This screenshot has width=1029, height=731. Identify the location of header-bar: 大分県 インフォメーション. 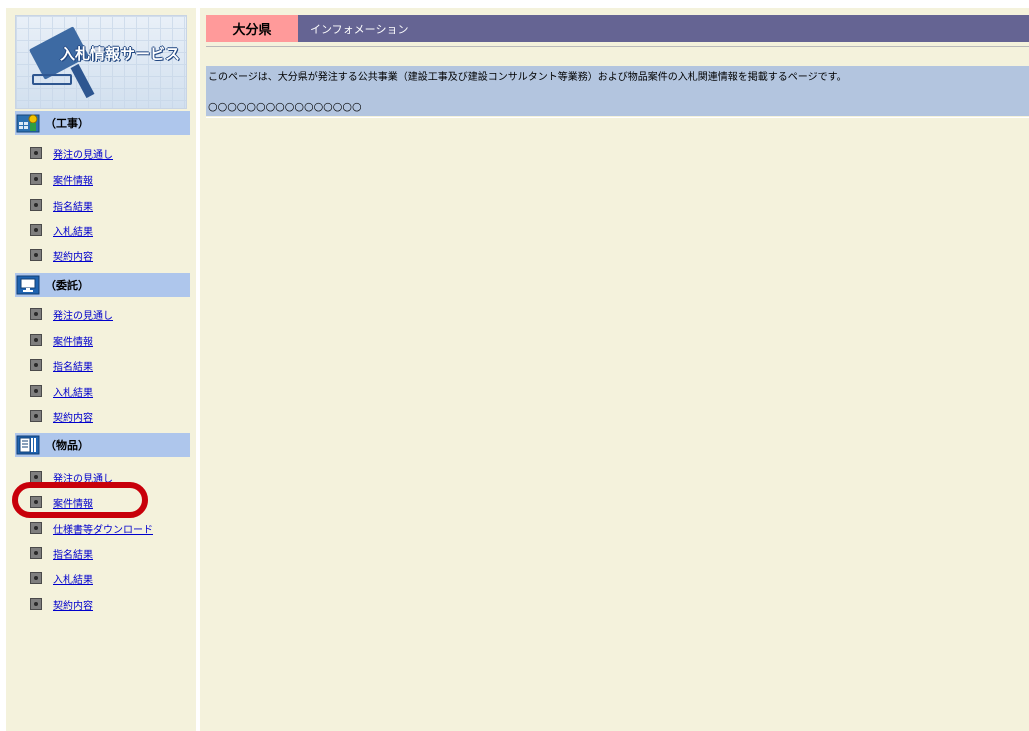
(617, 28).